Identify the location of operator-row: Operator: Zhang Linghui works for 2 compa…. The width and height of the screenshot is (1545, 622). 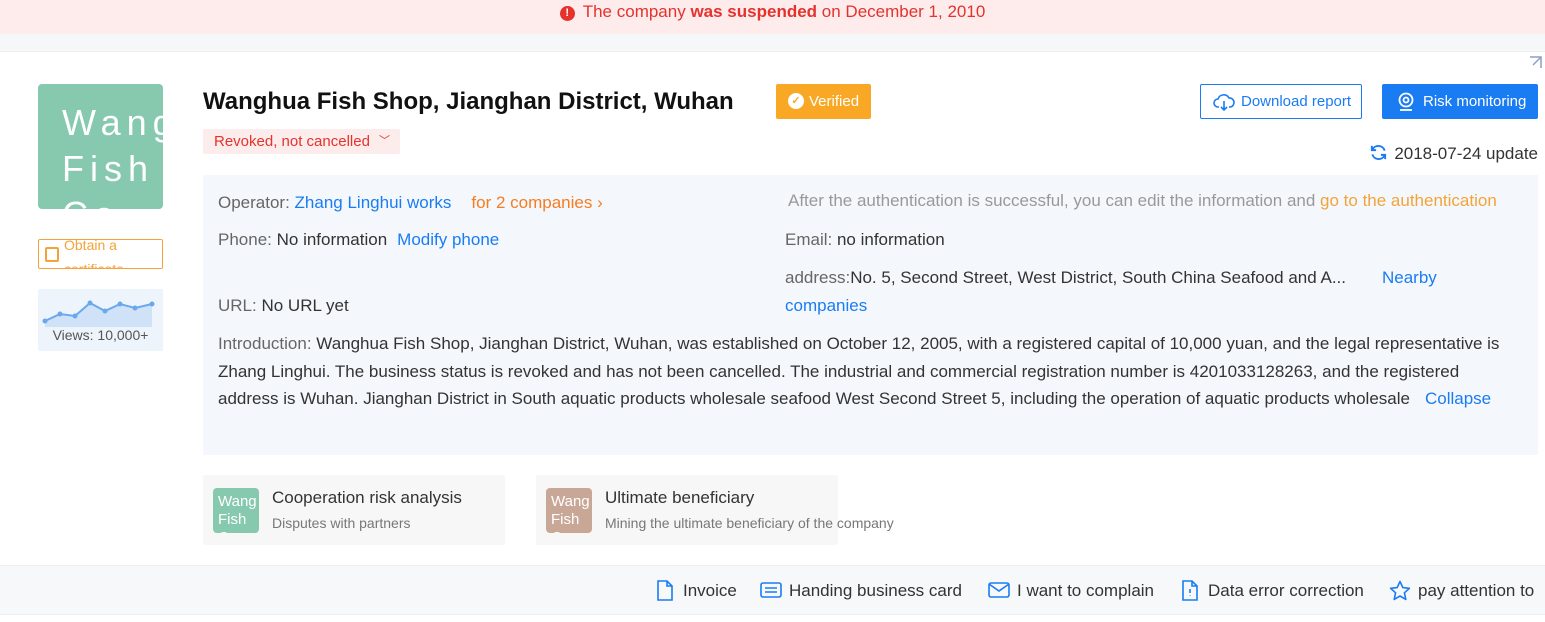
(410, 203).